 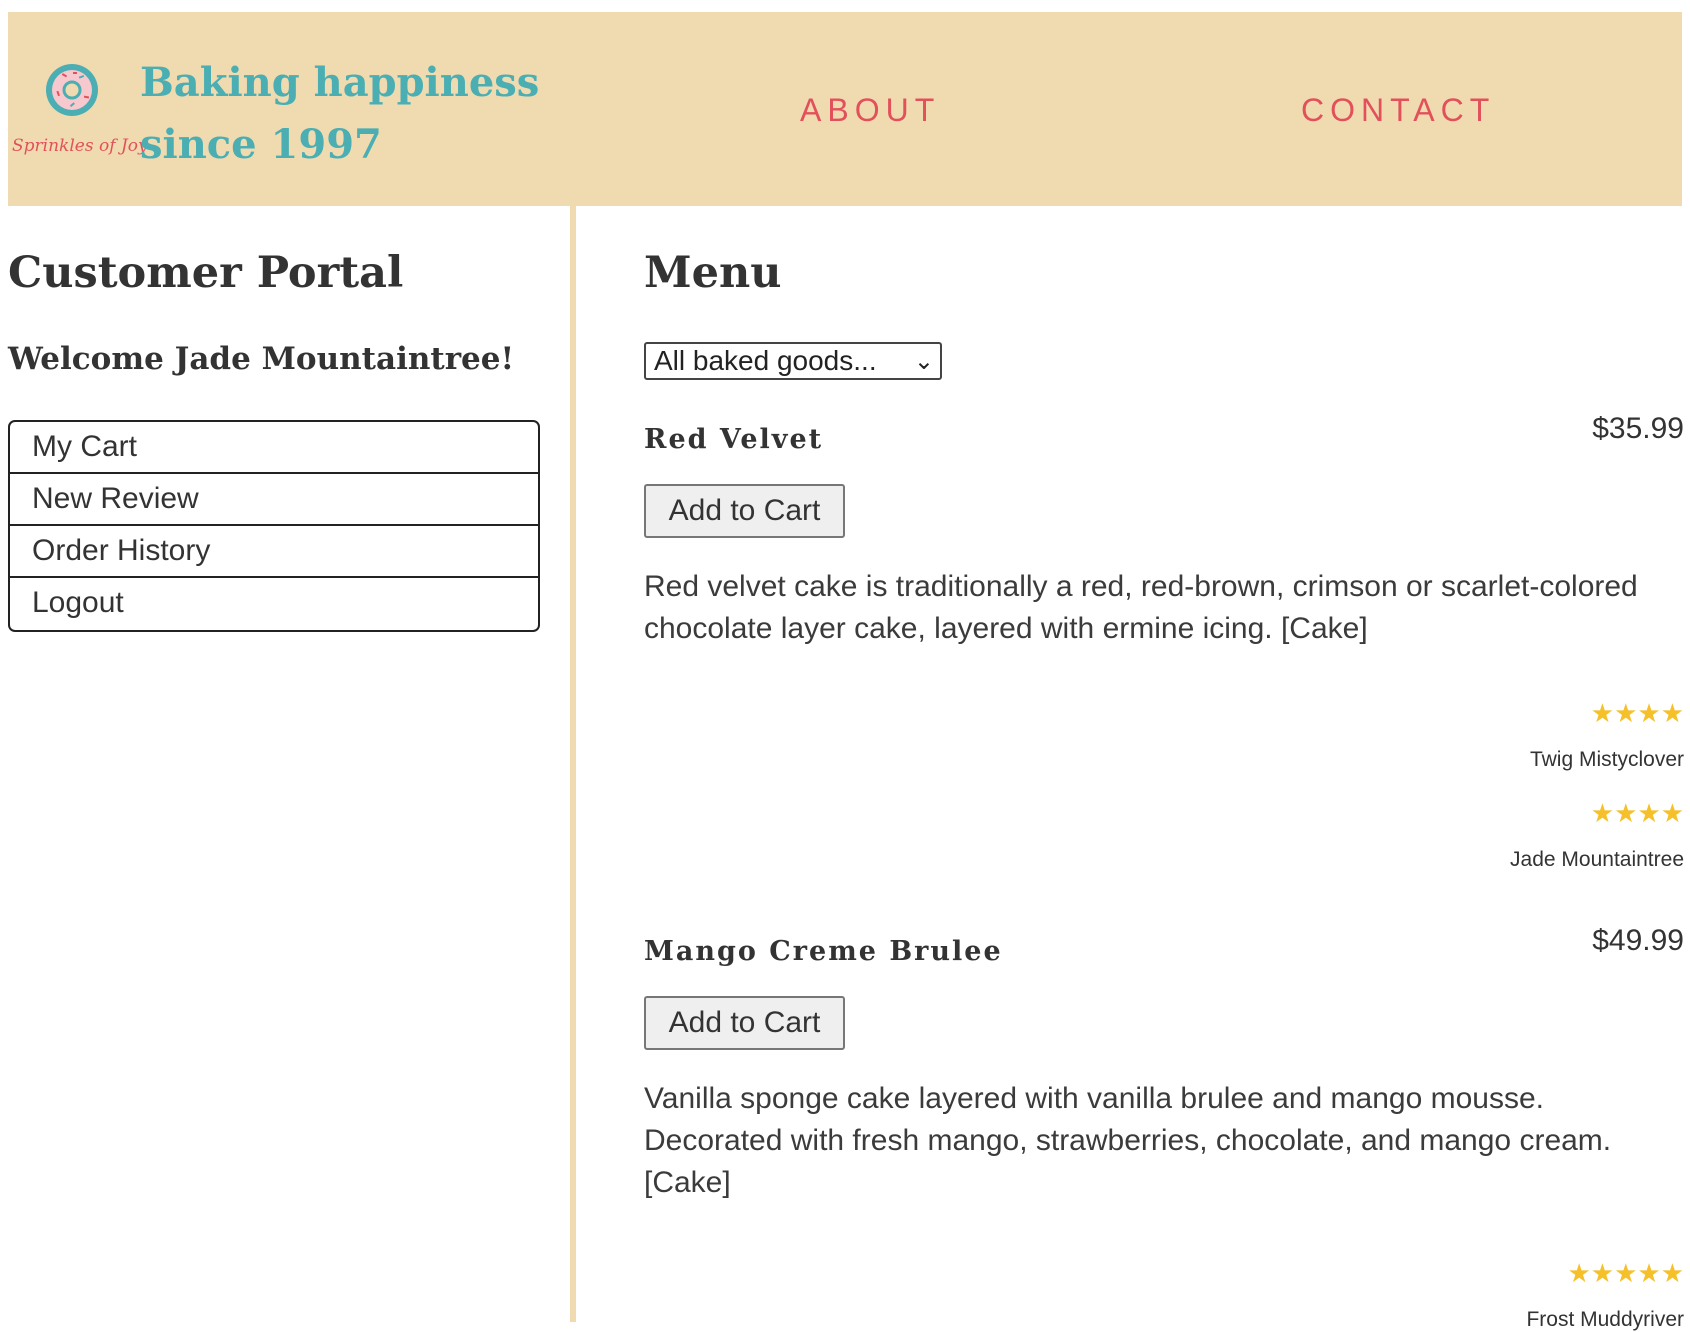 What do you see at coordinates (1605, 1296) in the screenshot?
I see `review: ★★★★★ Frost Muddyriver` at bounding box center [1605, 1296].